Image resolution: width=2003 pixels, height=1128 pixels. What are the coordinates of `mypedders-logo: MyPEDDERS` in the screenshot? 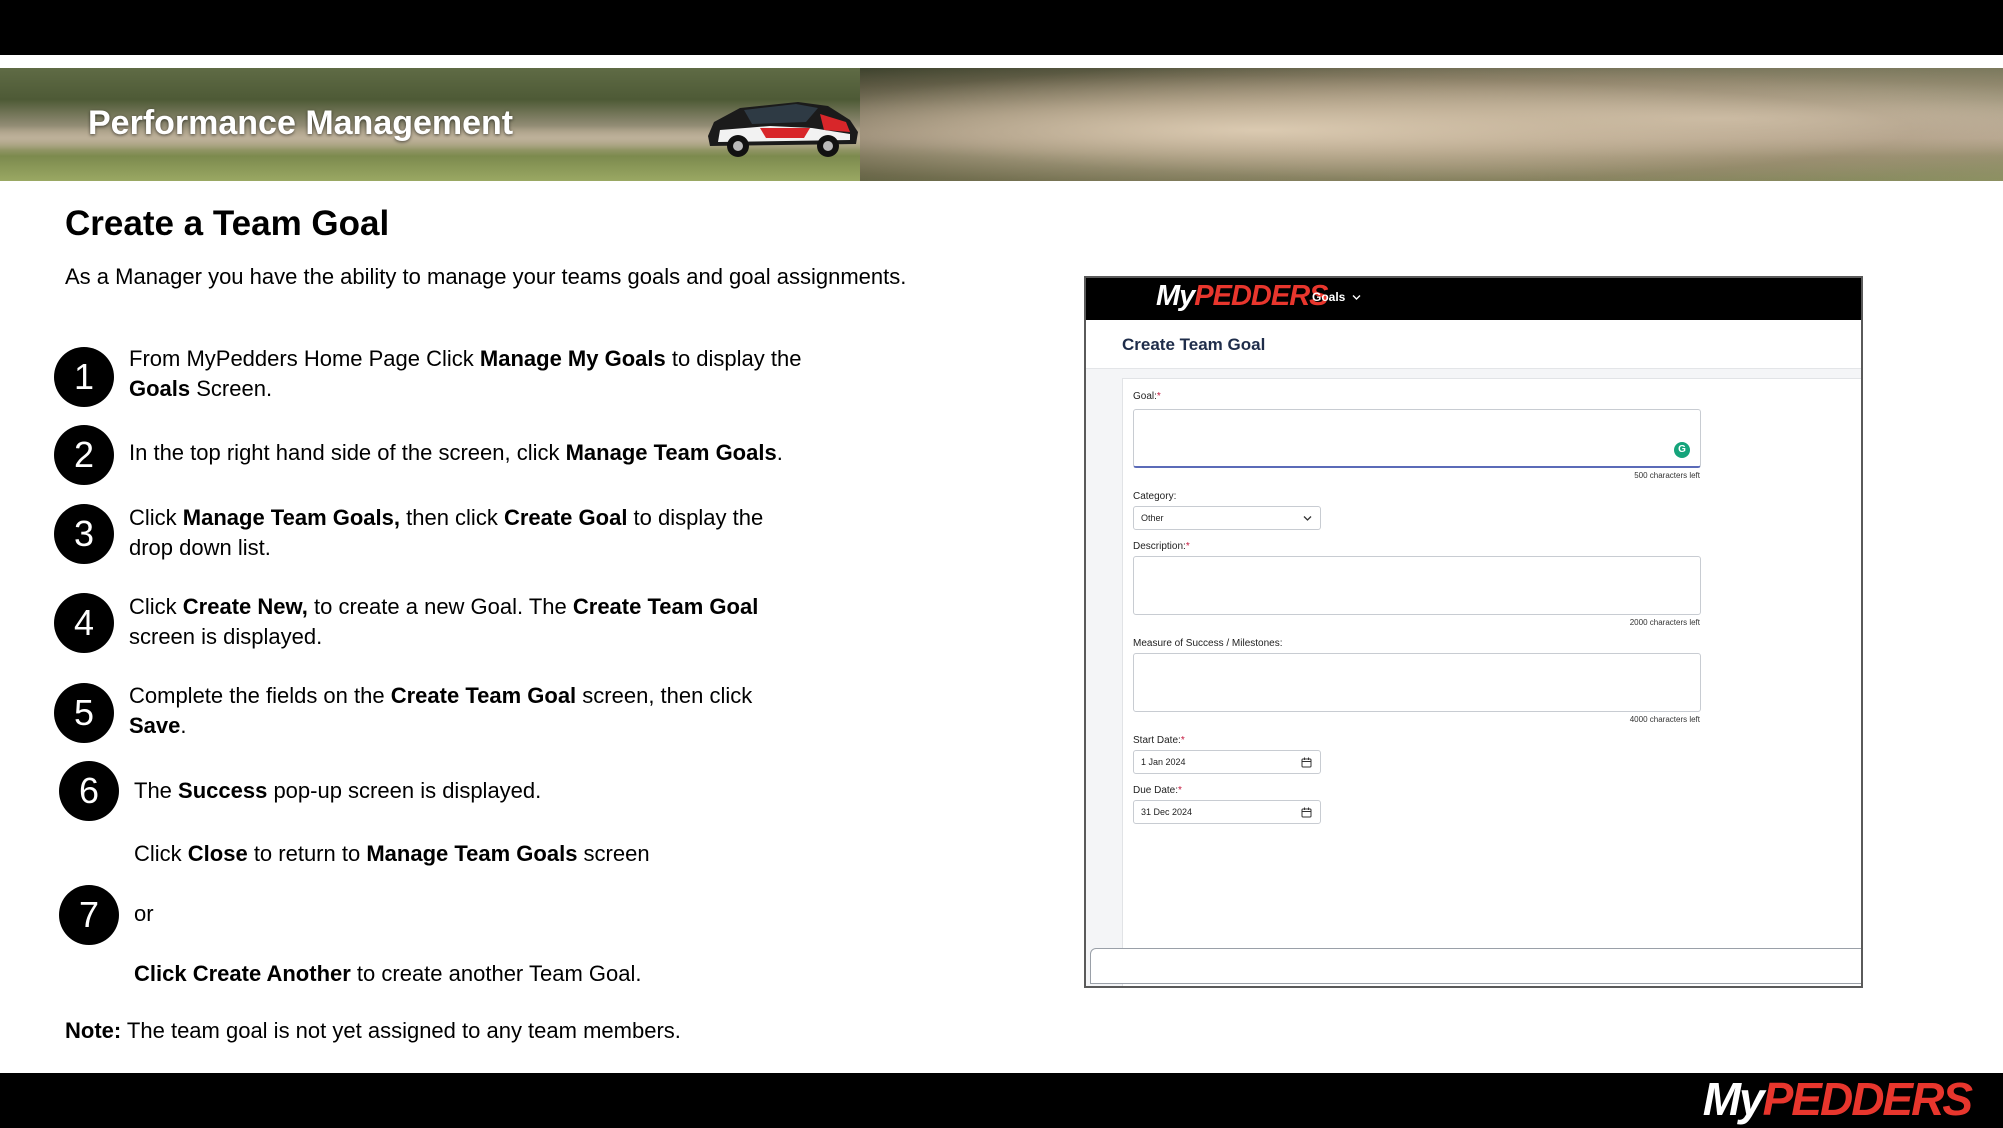 It's located at (1242, 296).